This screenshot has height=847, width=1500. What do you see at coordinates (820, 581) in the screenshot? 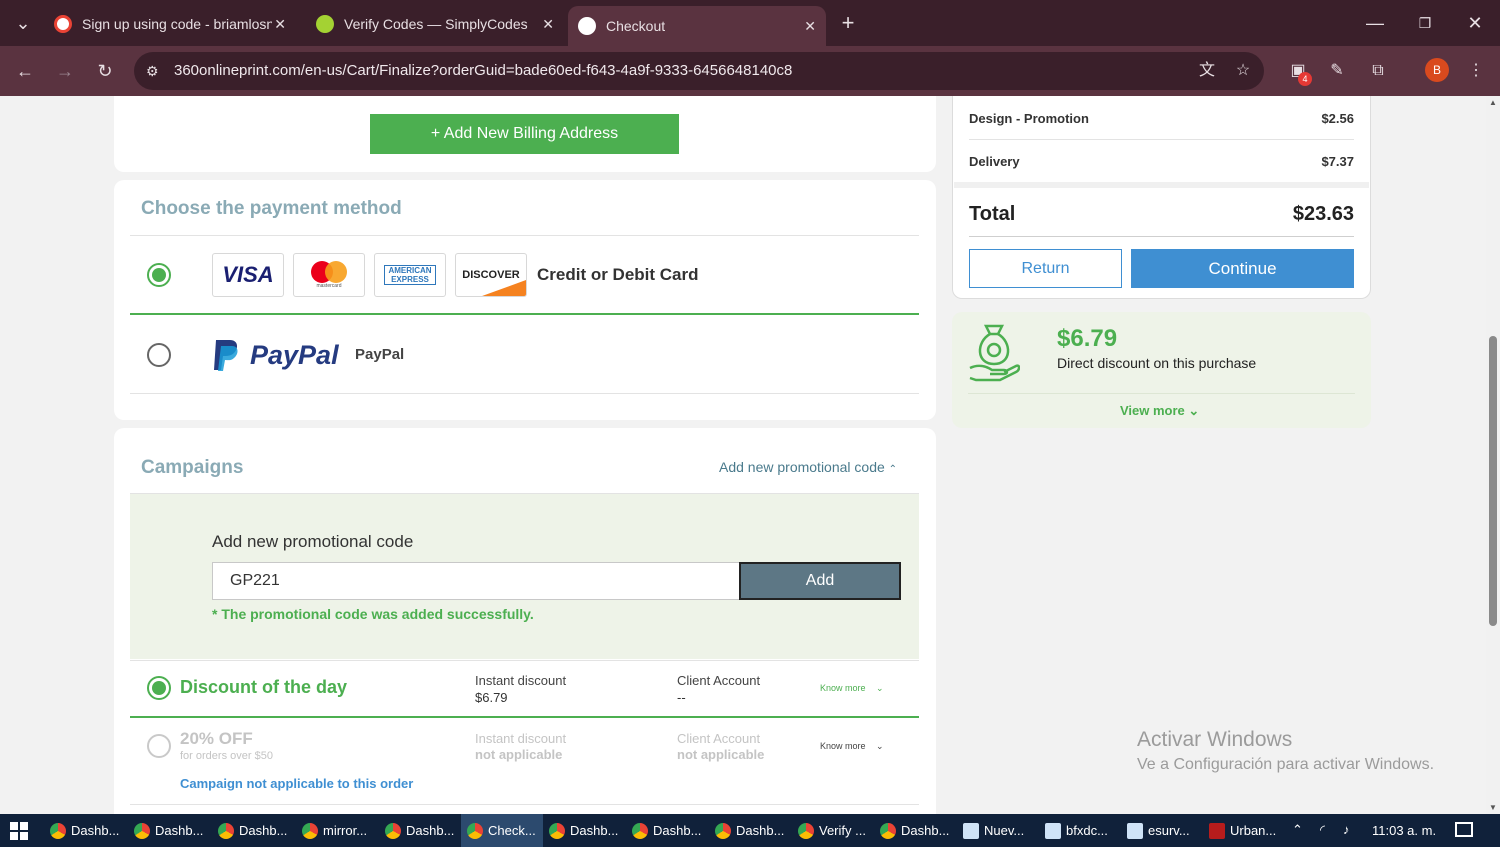
I see `add-promo-button: Add` at bounding box center [820, 581].